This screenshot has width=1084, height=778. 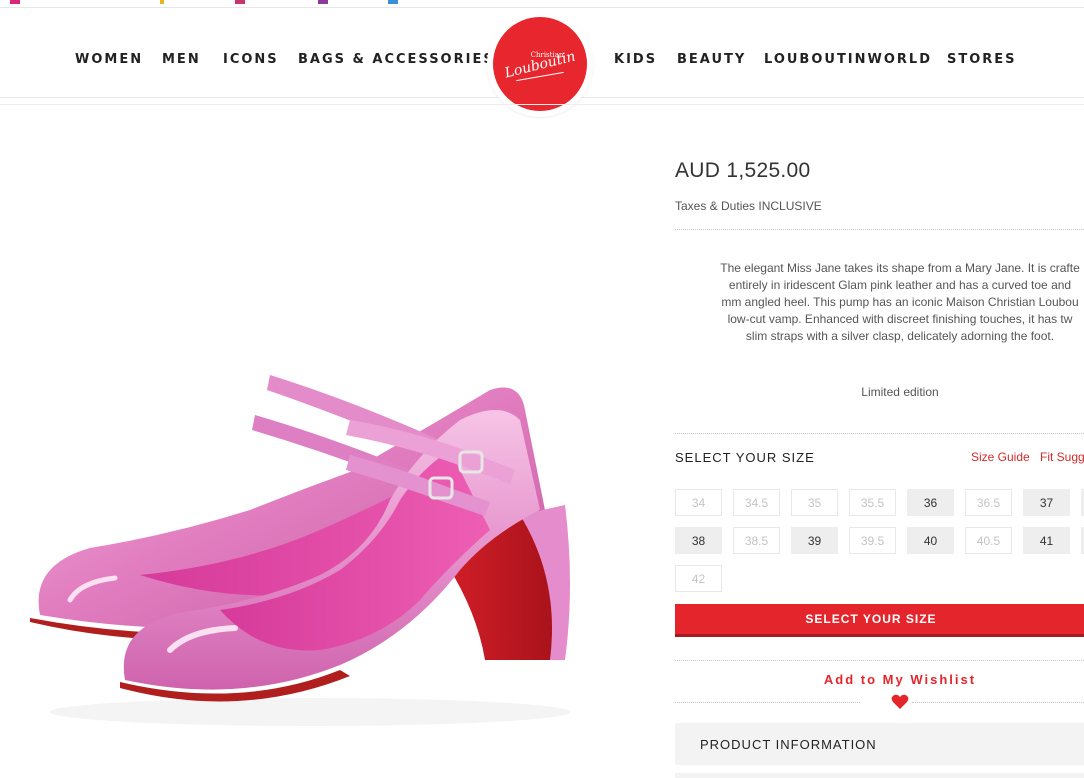 I want to click on fit-suggestion-link: Fit Sugg, so click(x=1062, y=457).